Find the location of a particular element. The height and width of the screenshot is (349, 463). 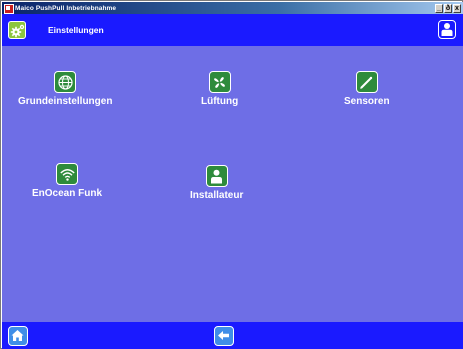

tile-label: Sensoren is located at coordinates (367, 101).